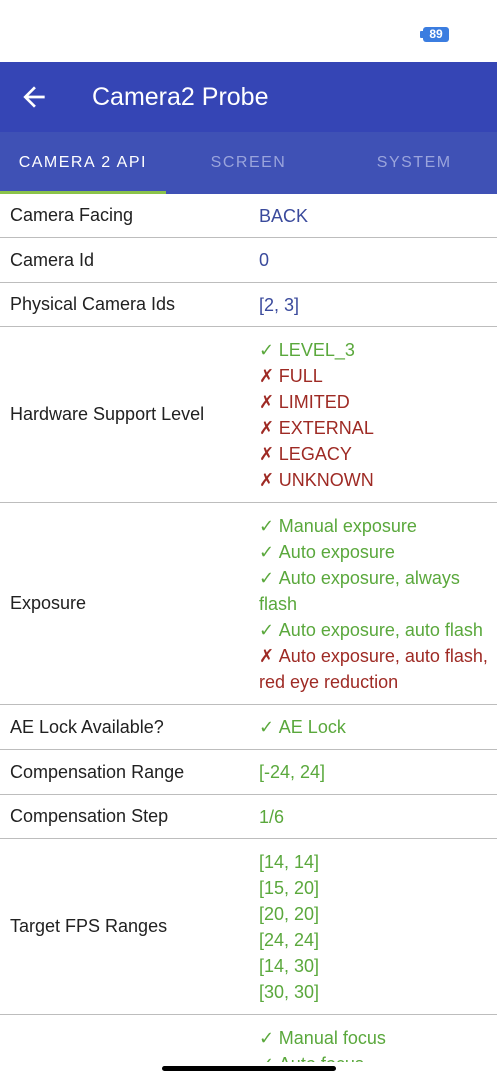 The width and height of the screenshot is (497, 1080). What do you see at coordinates (248, 216) in the screenshot?
I see `property-row: Camera Facing BACK` at bounding box center [248, 216].